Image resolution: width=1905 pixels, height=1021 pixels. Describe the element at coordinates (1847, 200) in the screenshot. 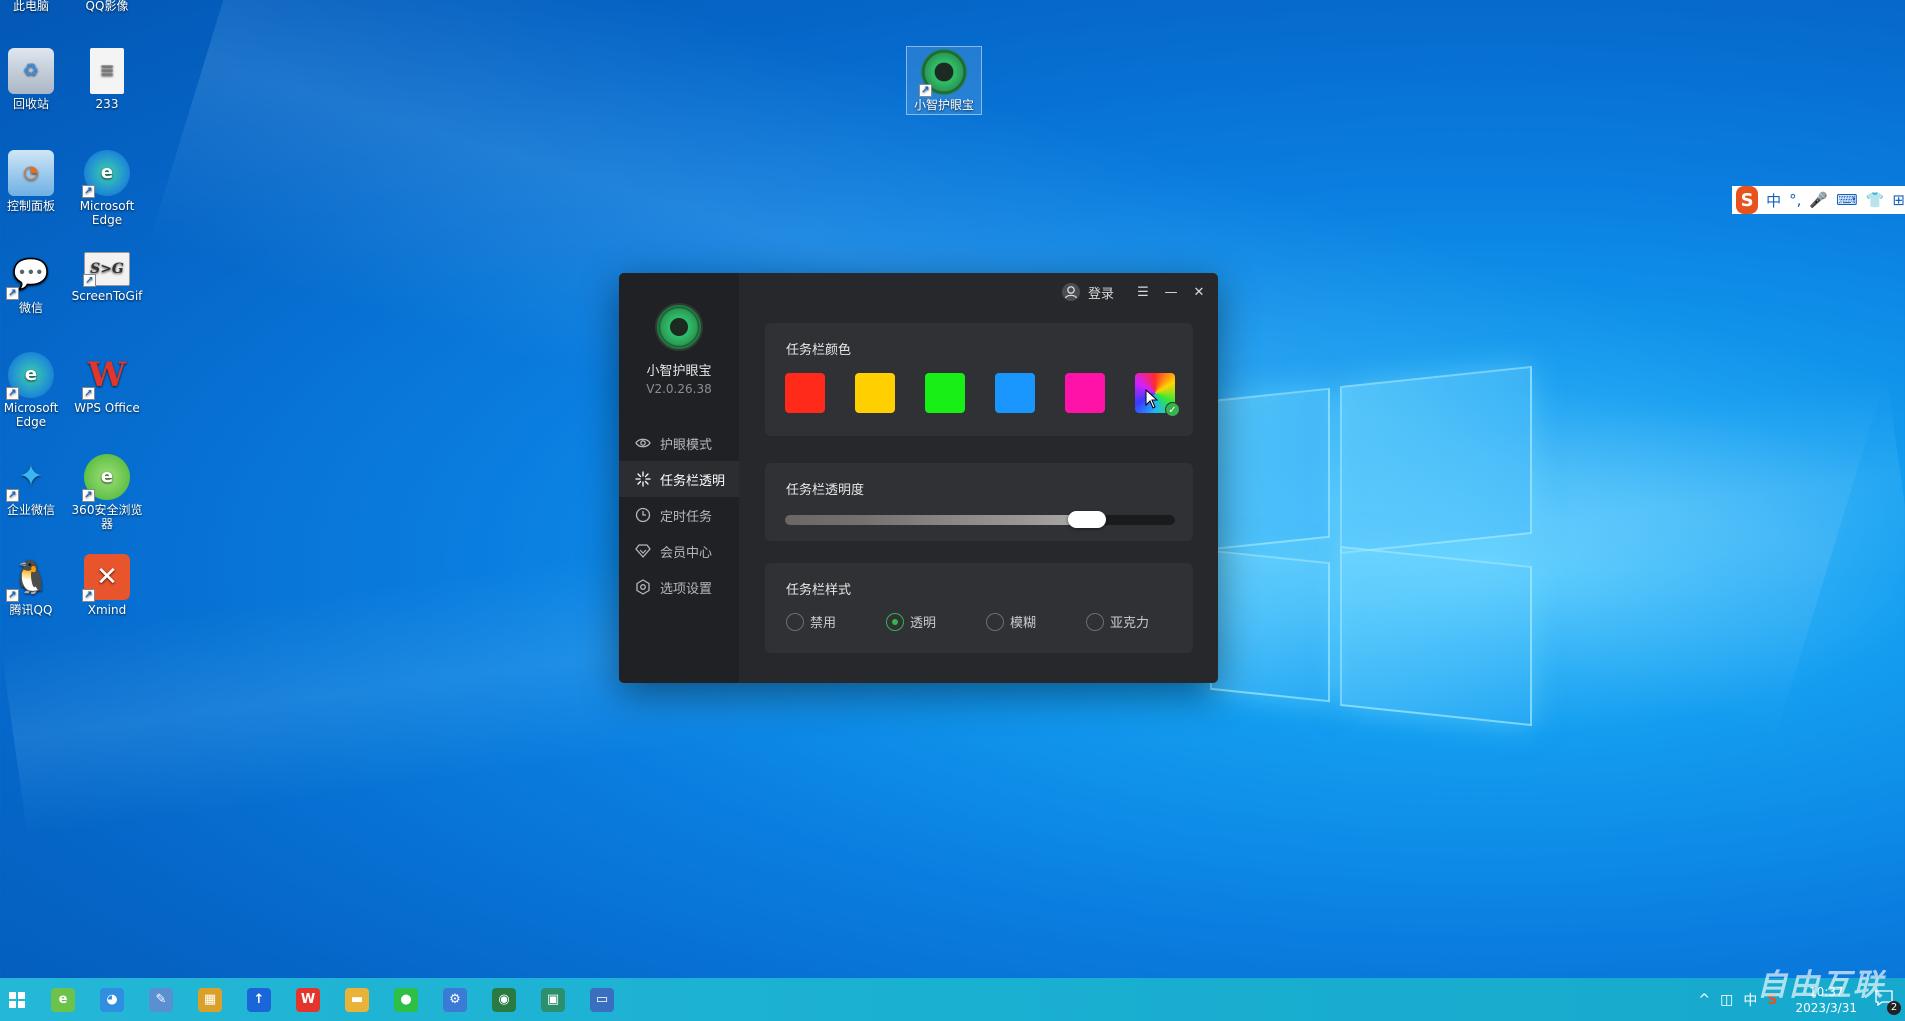

I see `keyboard-icon: ⌨` at that location.